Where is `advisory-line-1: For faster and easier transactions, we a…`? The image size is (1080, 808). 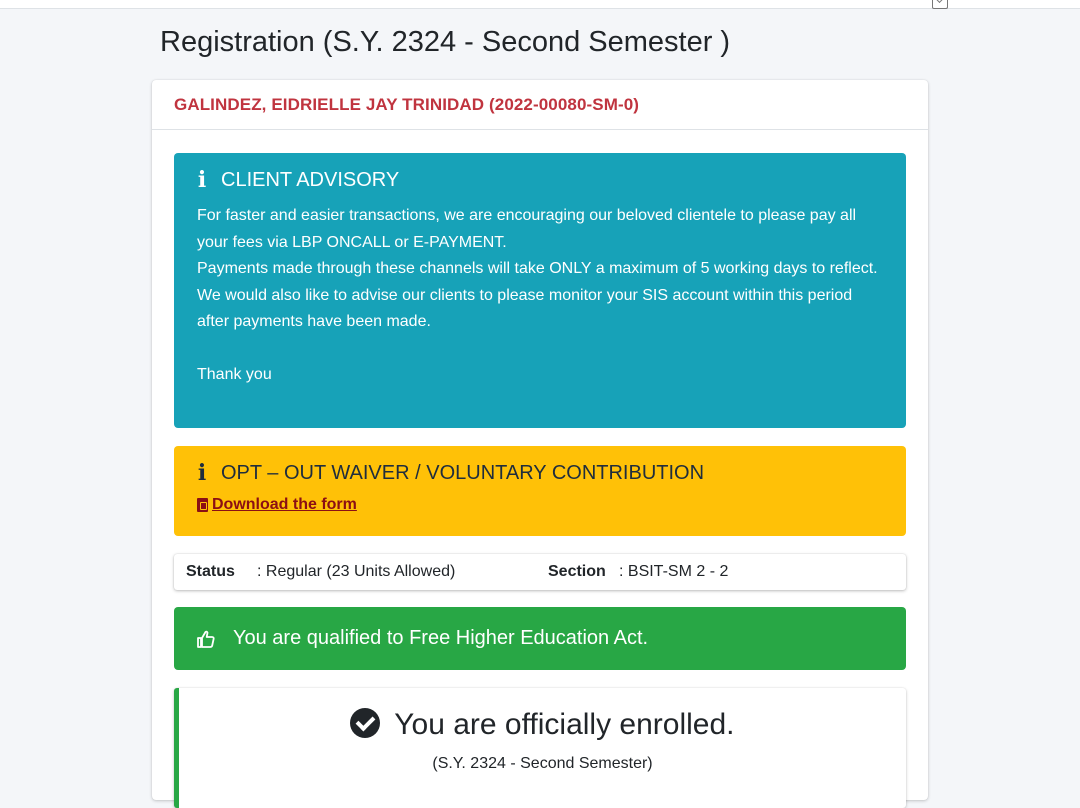 advisory-line-1: For faster and easier transactions, we a… is located at coordinates (527, 229).